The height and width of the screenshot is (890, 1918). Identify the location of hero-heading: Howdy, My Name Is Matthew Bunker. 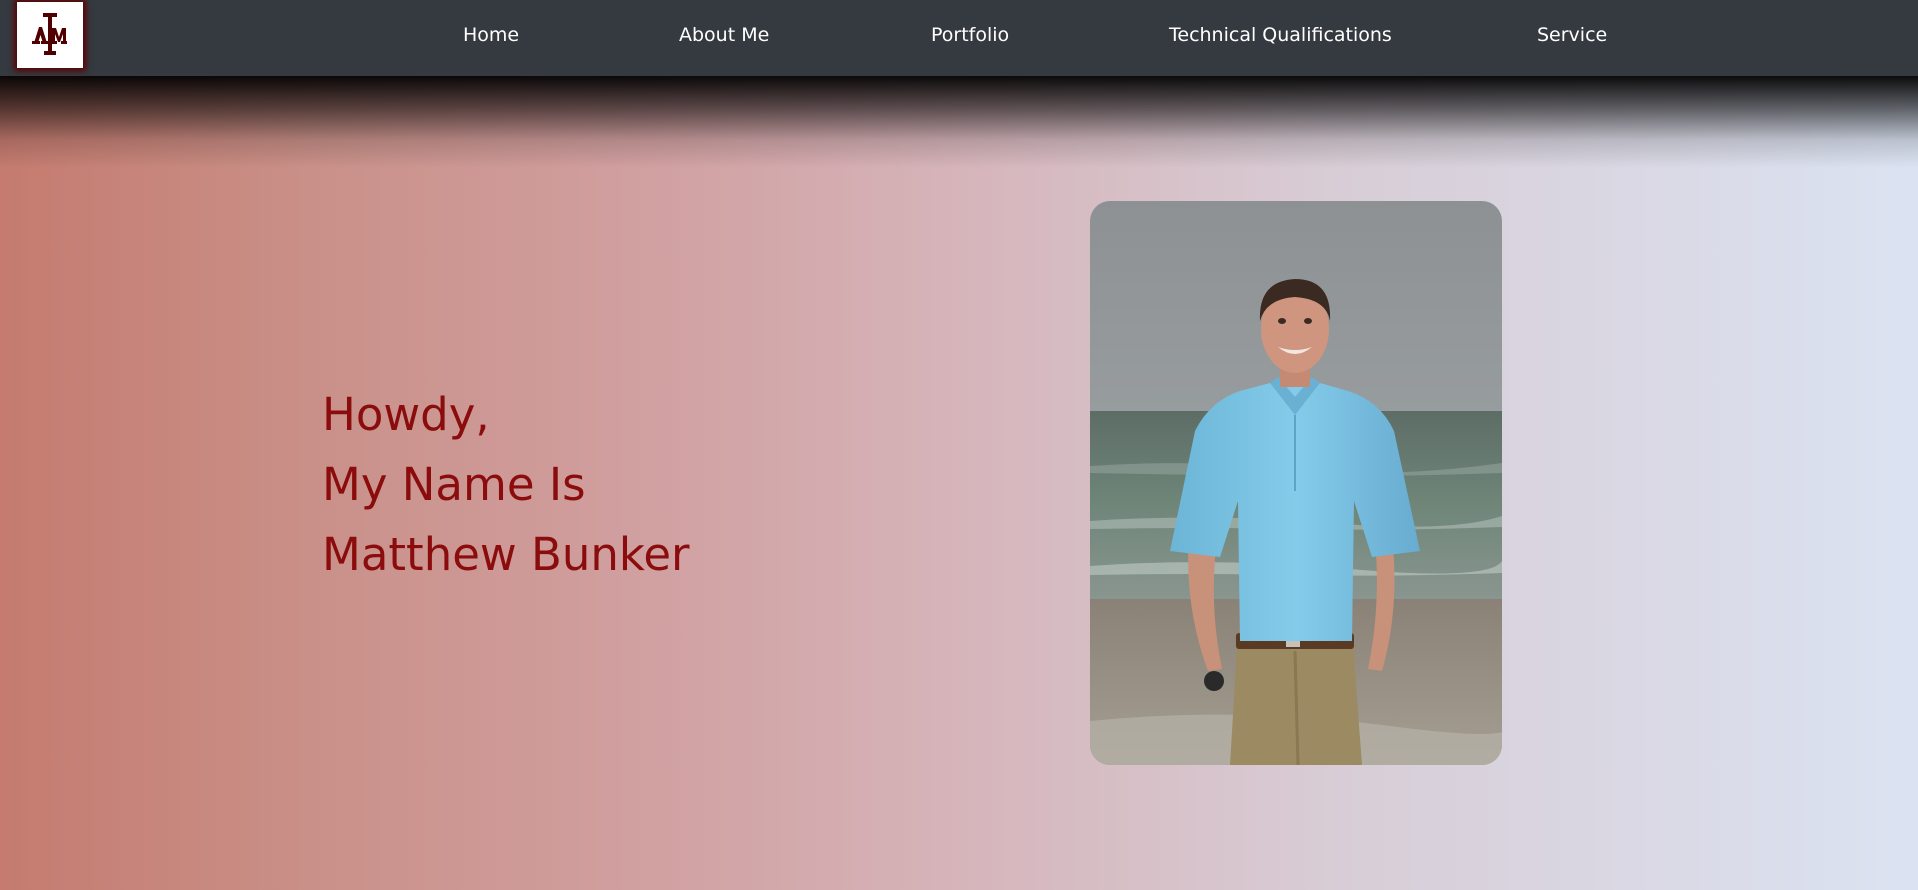
(506, 485).